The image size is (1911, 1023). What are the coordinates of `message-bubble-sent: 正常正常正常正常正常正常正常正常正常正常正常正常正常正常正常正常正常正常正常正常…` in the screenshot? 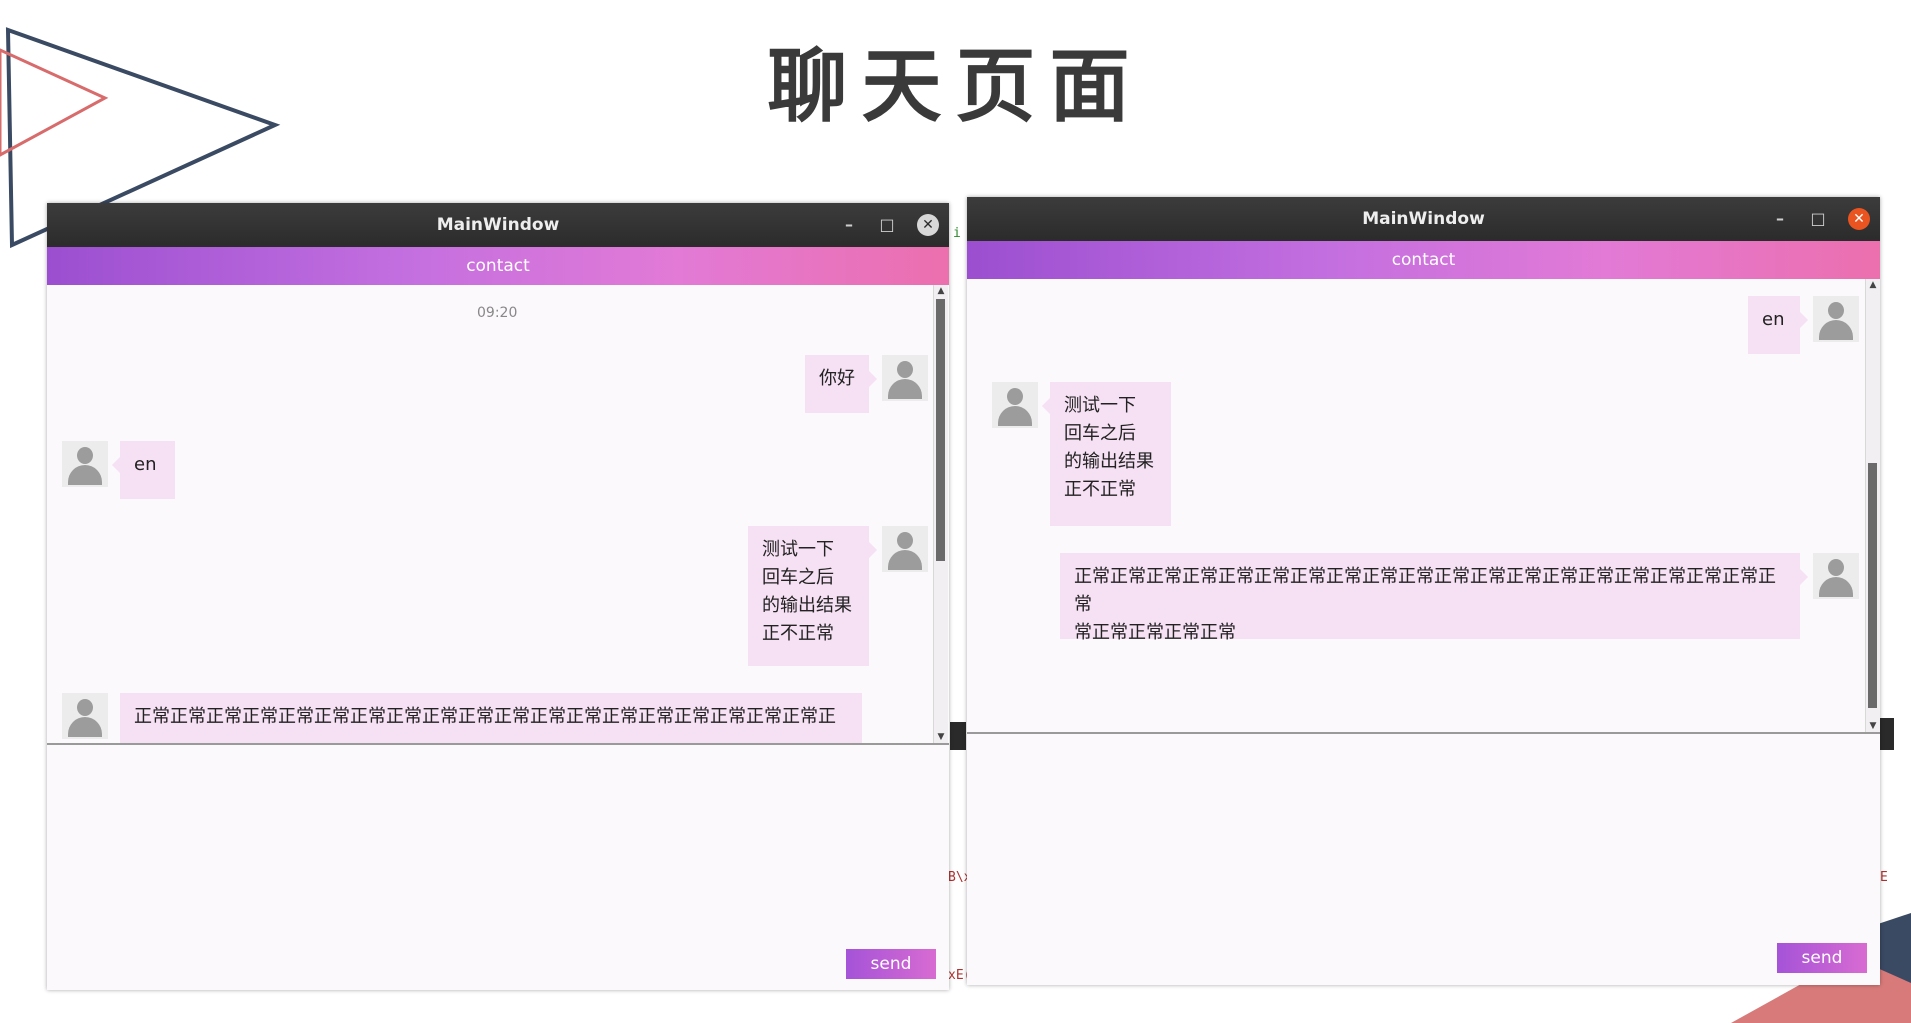 It's located at (1434, 598).